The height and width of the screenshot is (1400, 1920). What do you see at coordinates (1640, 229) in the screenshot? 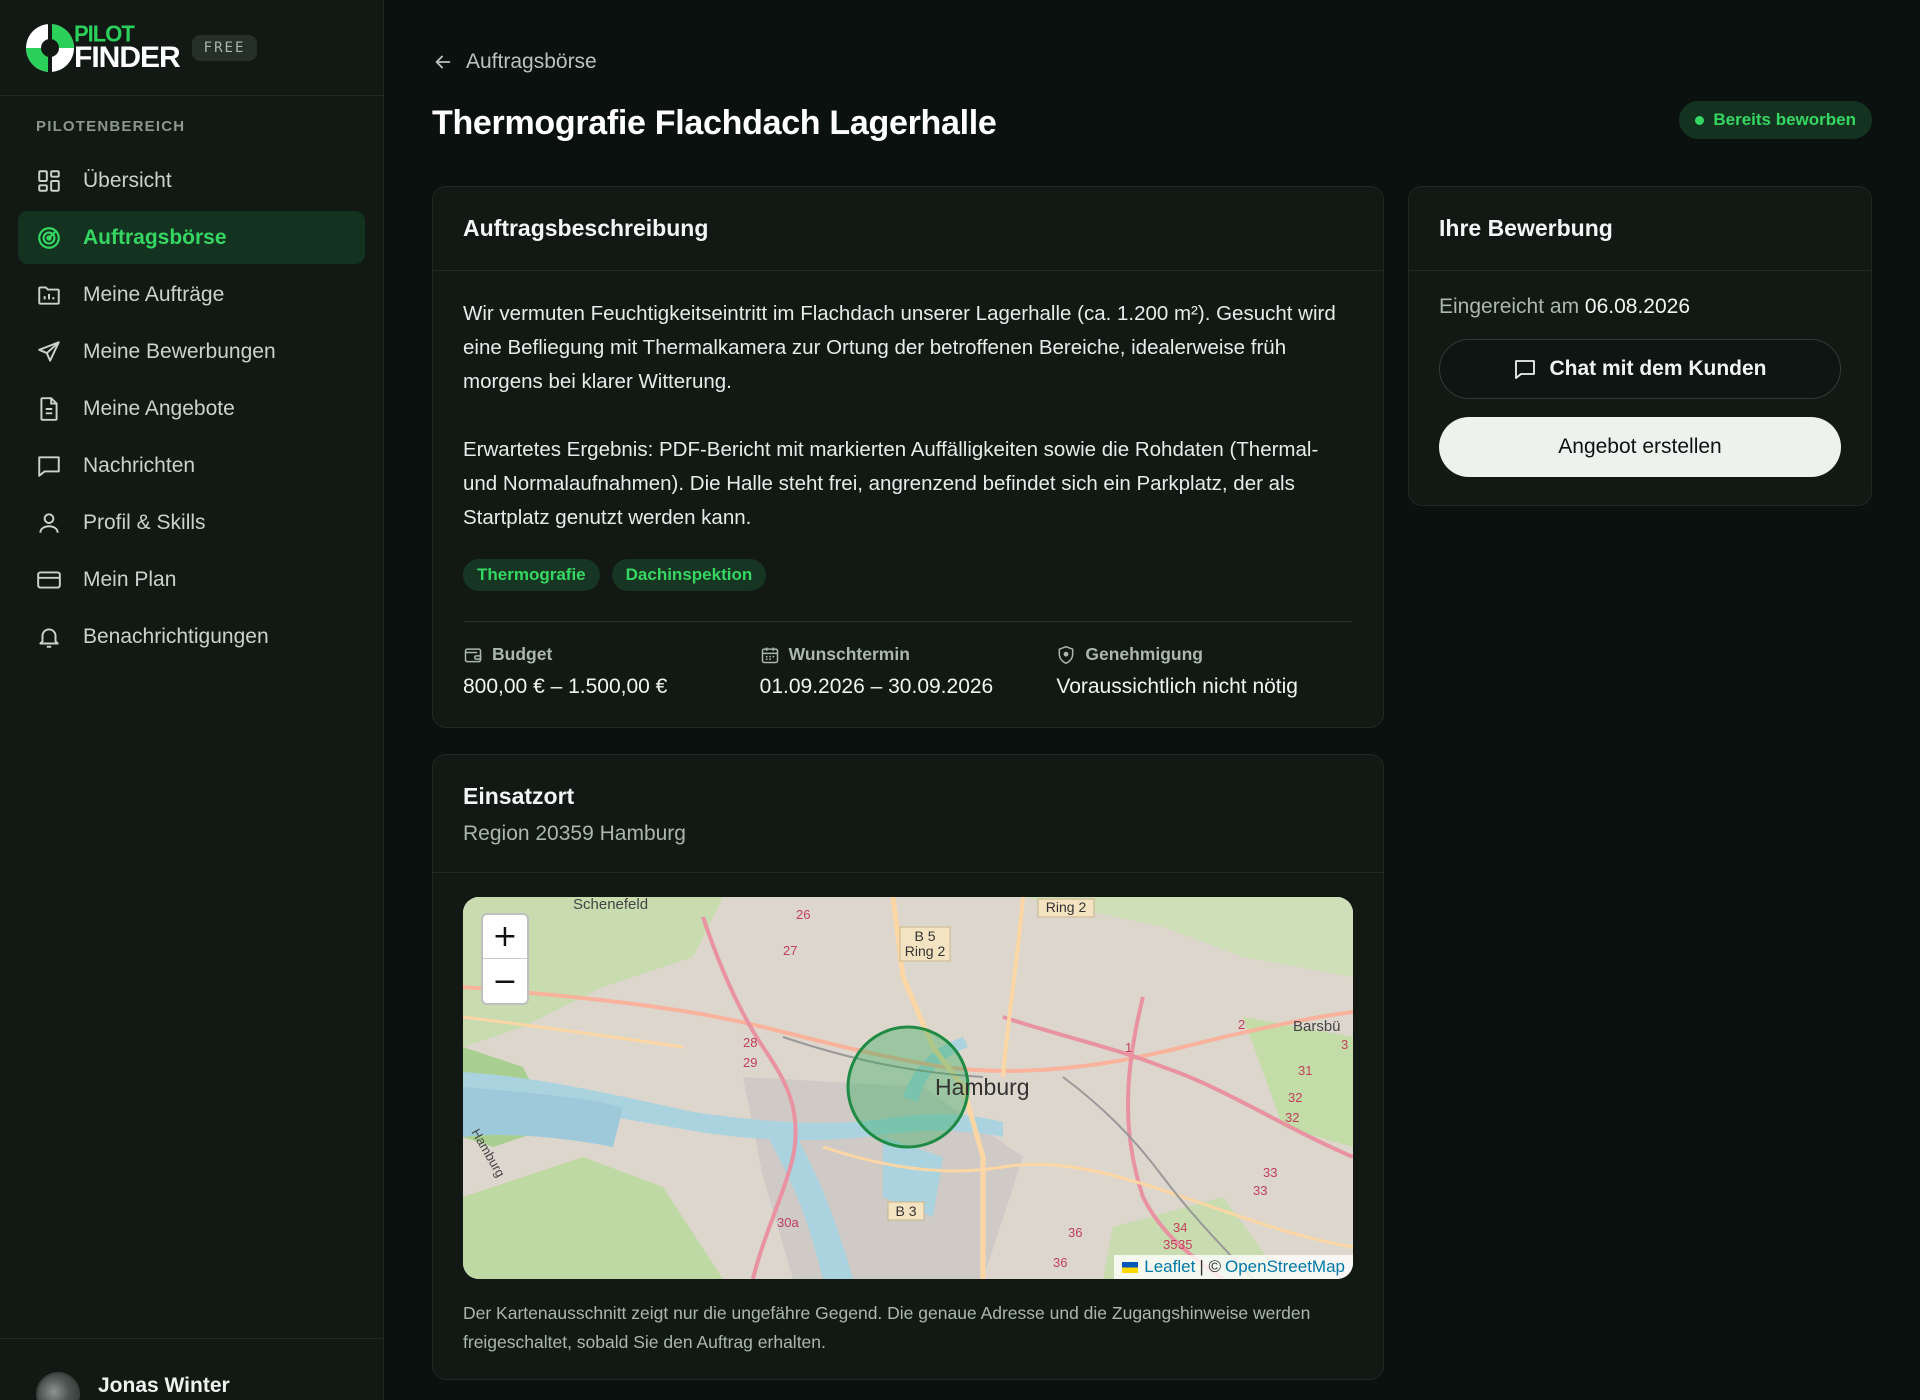
I see `application-card-header: Ihre Bewerbung` at bounding box center [1640, 229].